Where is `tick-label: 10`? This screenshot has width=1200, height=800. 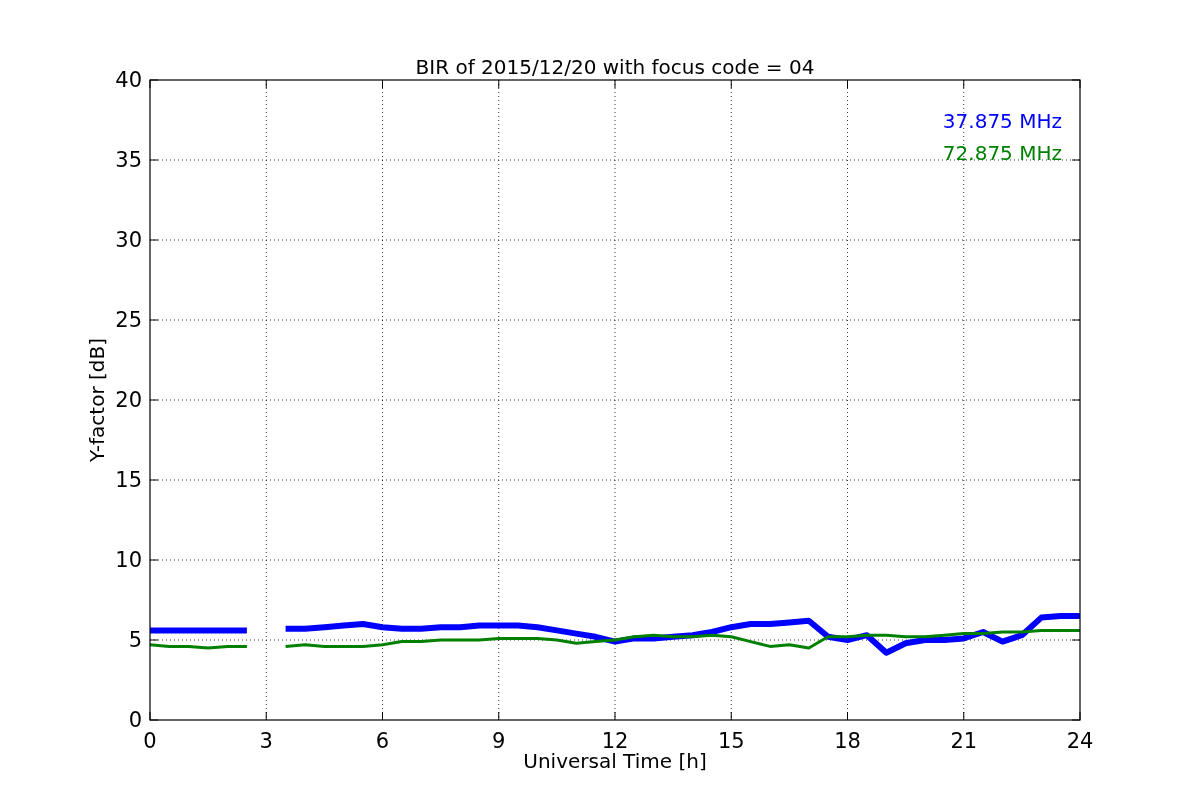 tick-label: 10 is located at coordinates (128, 560).